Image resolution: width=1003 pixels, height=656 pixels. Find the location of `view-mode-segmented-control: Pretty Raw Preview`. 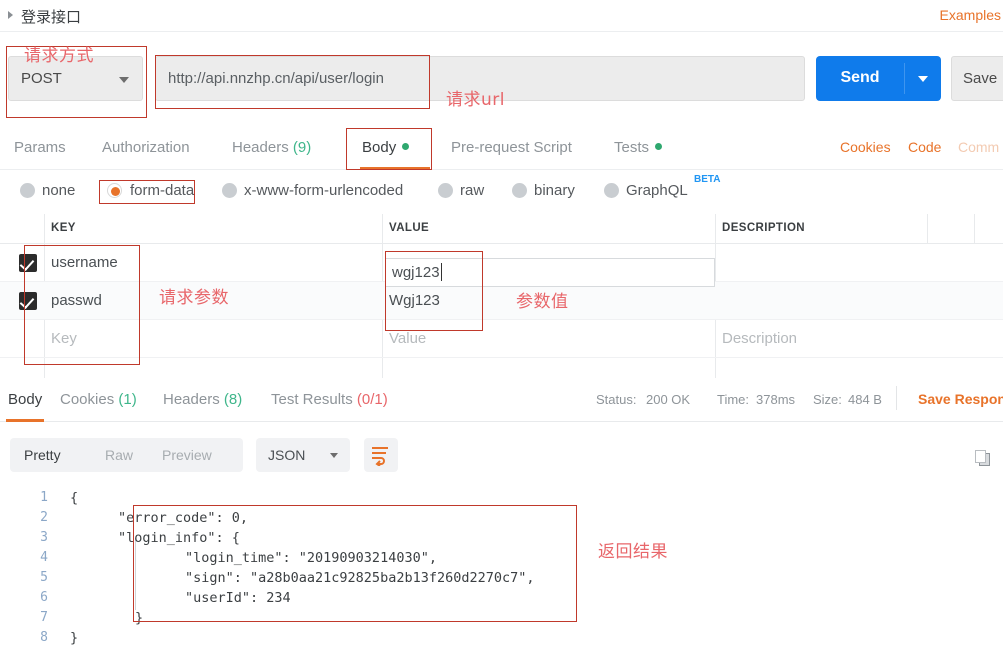

view-mode-segmented-control: Pretty Raw Preview is located at coordinates (126, 455).